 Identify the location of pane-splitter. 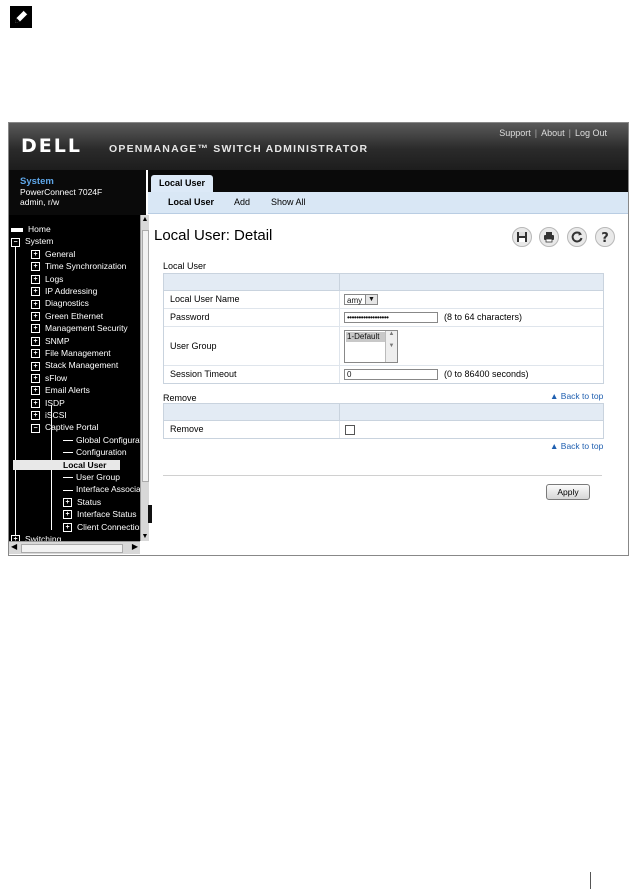
(150, 514).